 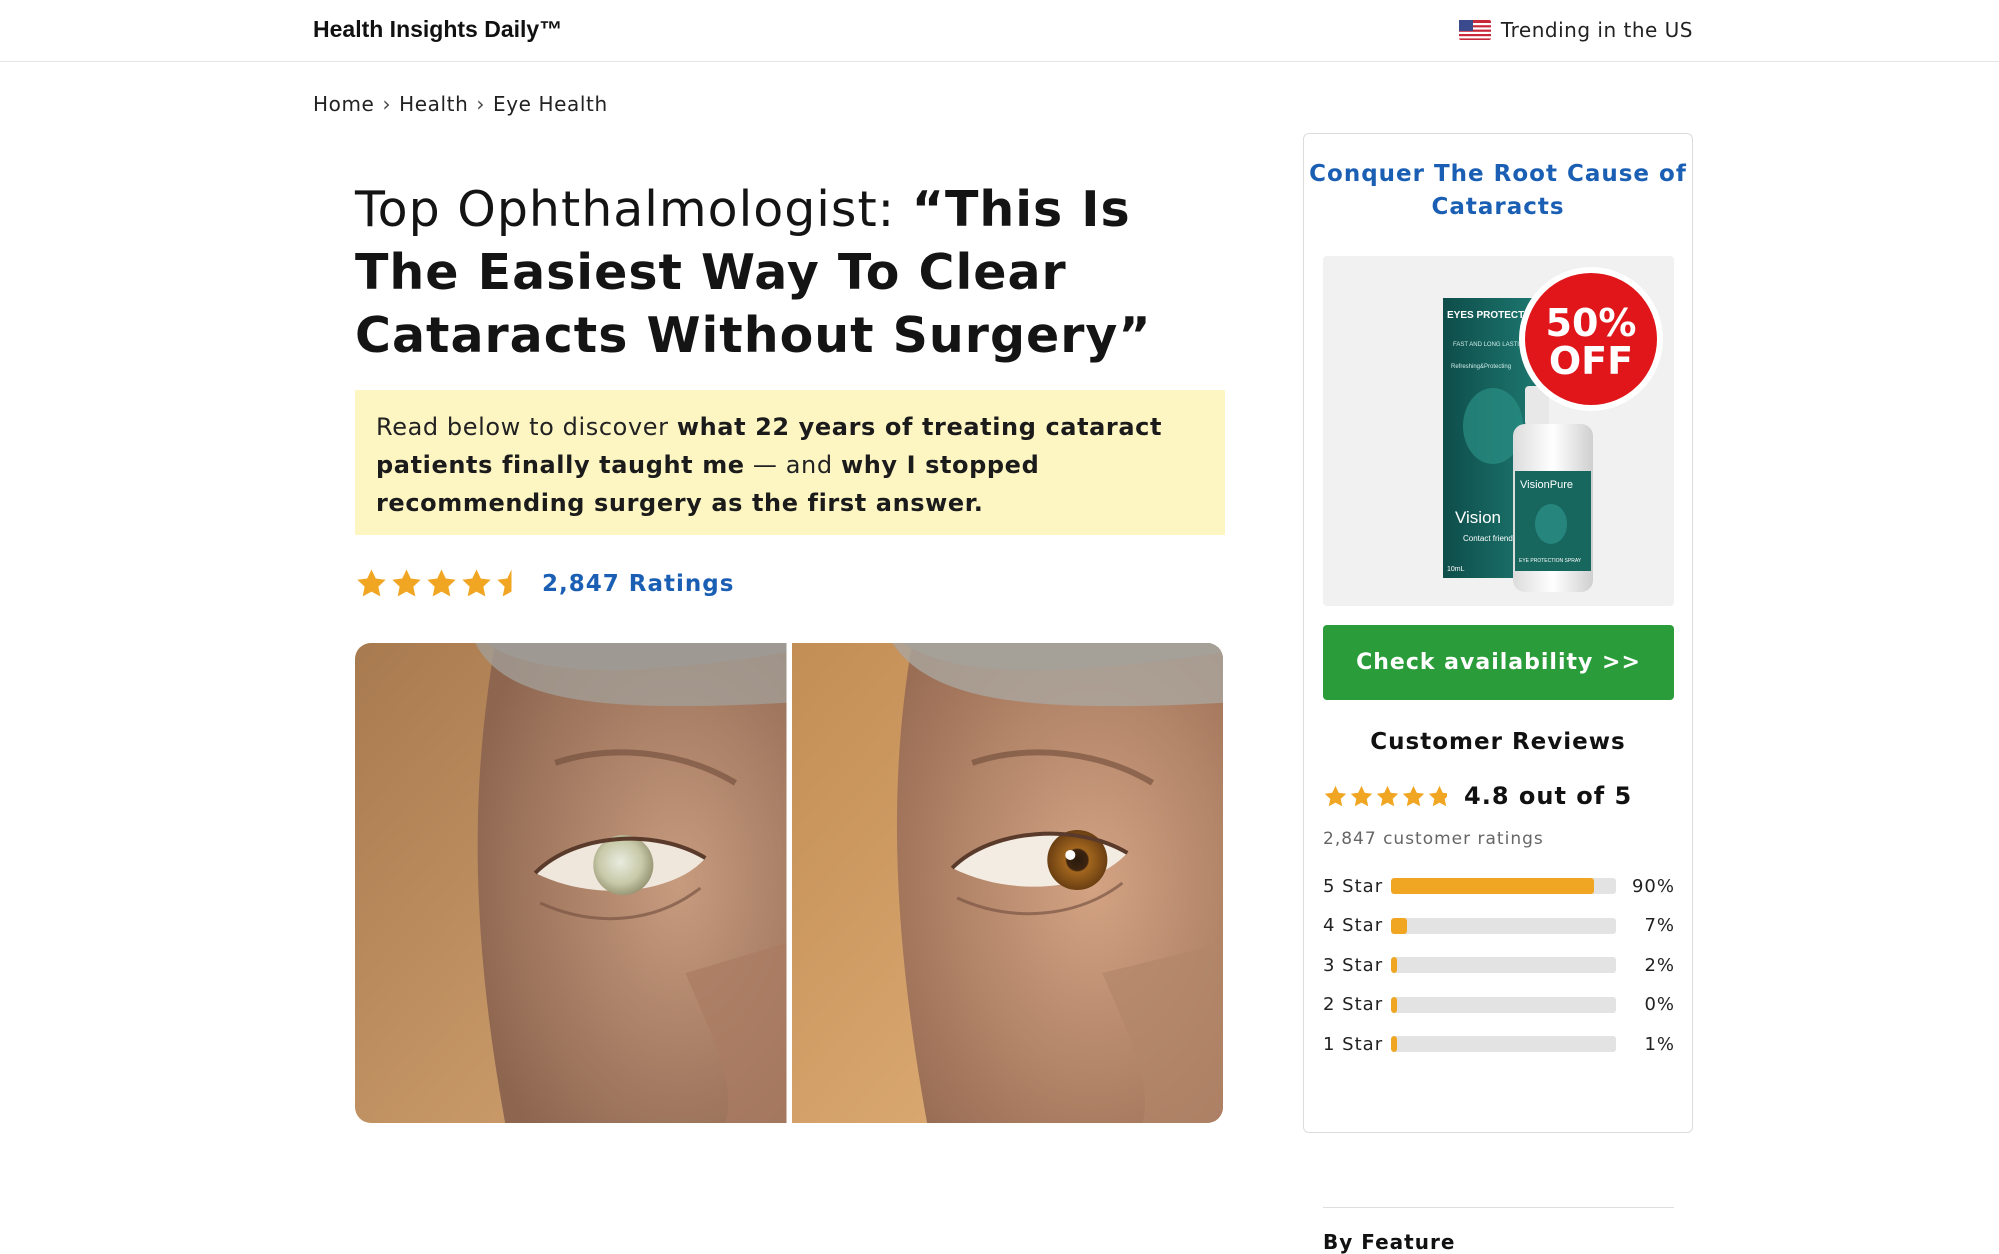 I want to click on rating-bar-row: 5 Star 90%, so click(x=1499, y=886).